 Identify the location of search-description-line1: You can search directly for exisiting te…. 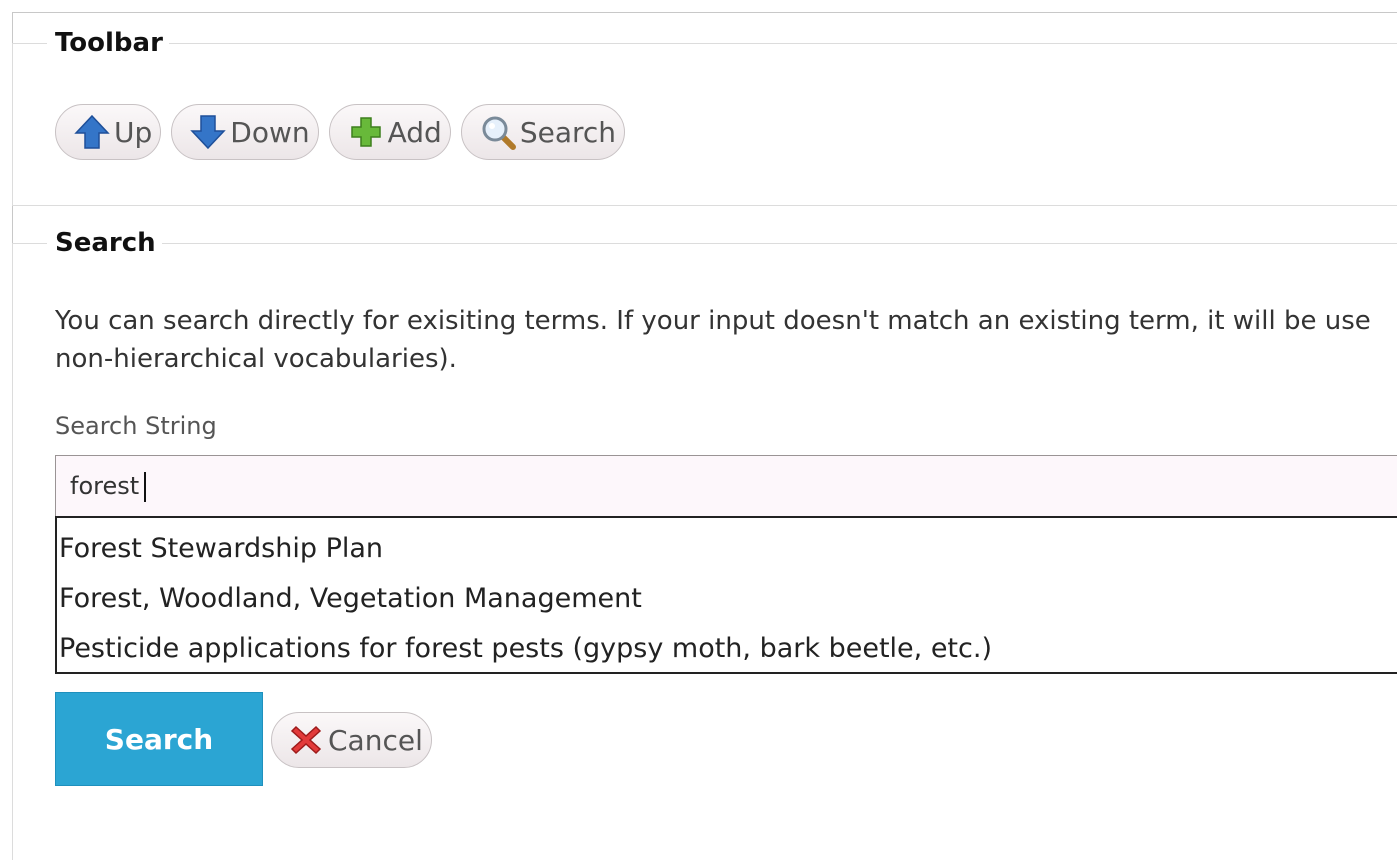
(713, 321).